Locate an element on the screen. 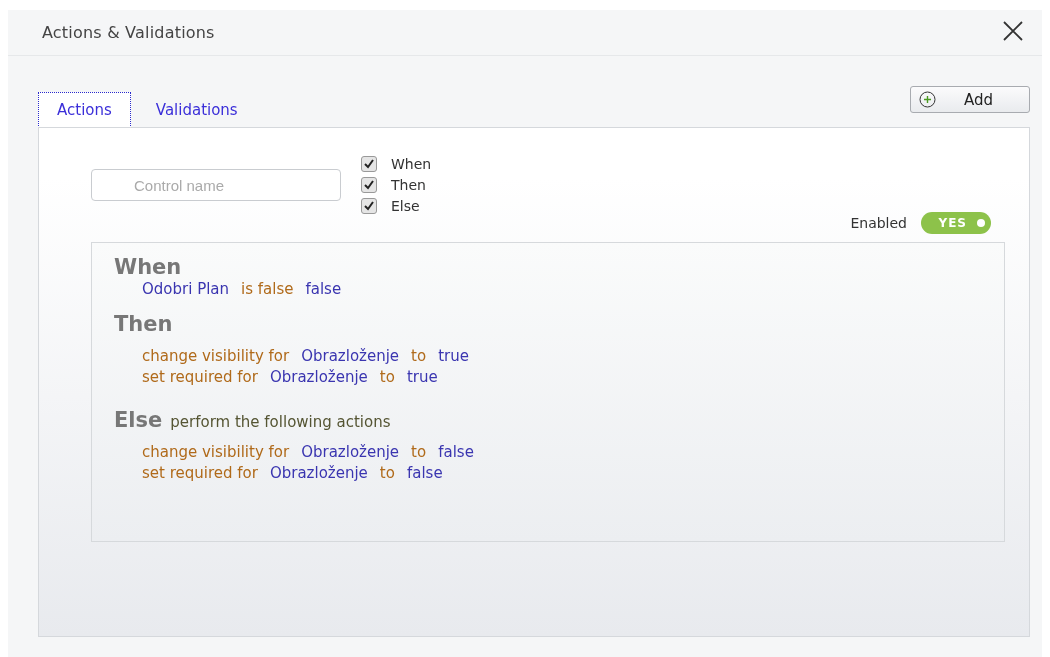 The image size is (1050, 657). add-button: Add is located at coordinates (970, 99).